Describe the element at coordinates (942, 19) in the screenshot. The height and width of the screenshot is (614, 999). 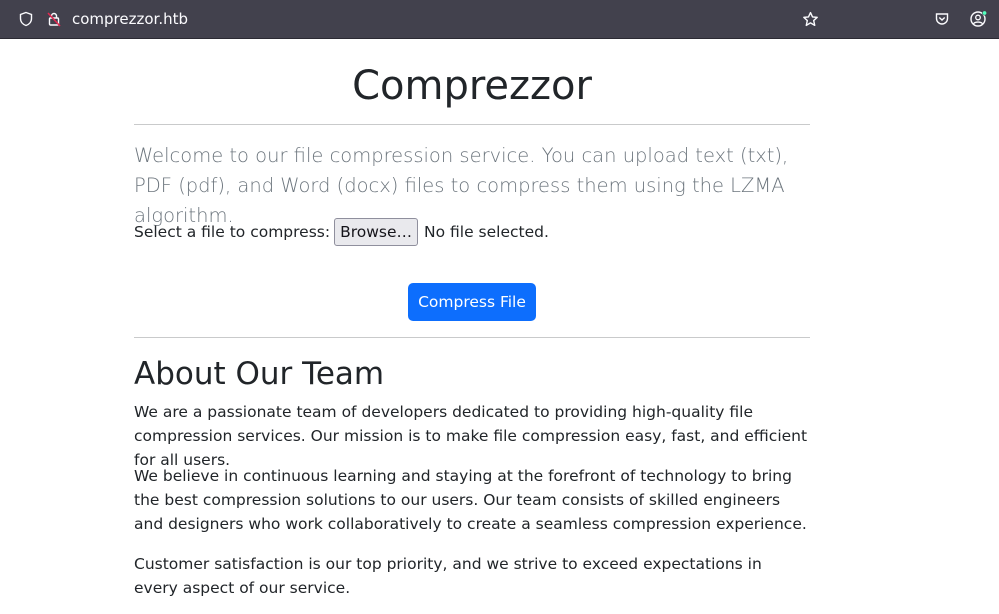
I see `pocket-icon` at that location.